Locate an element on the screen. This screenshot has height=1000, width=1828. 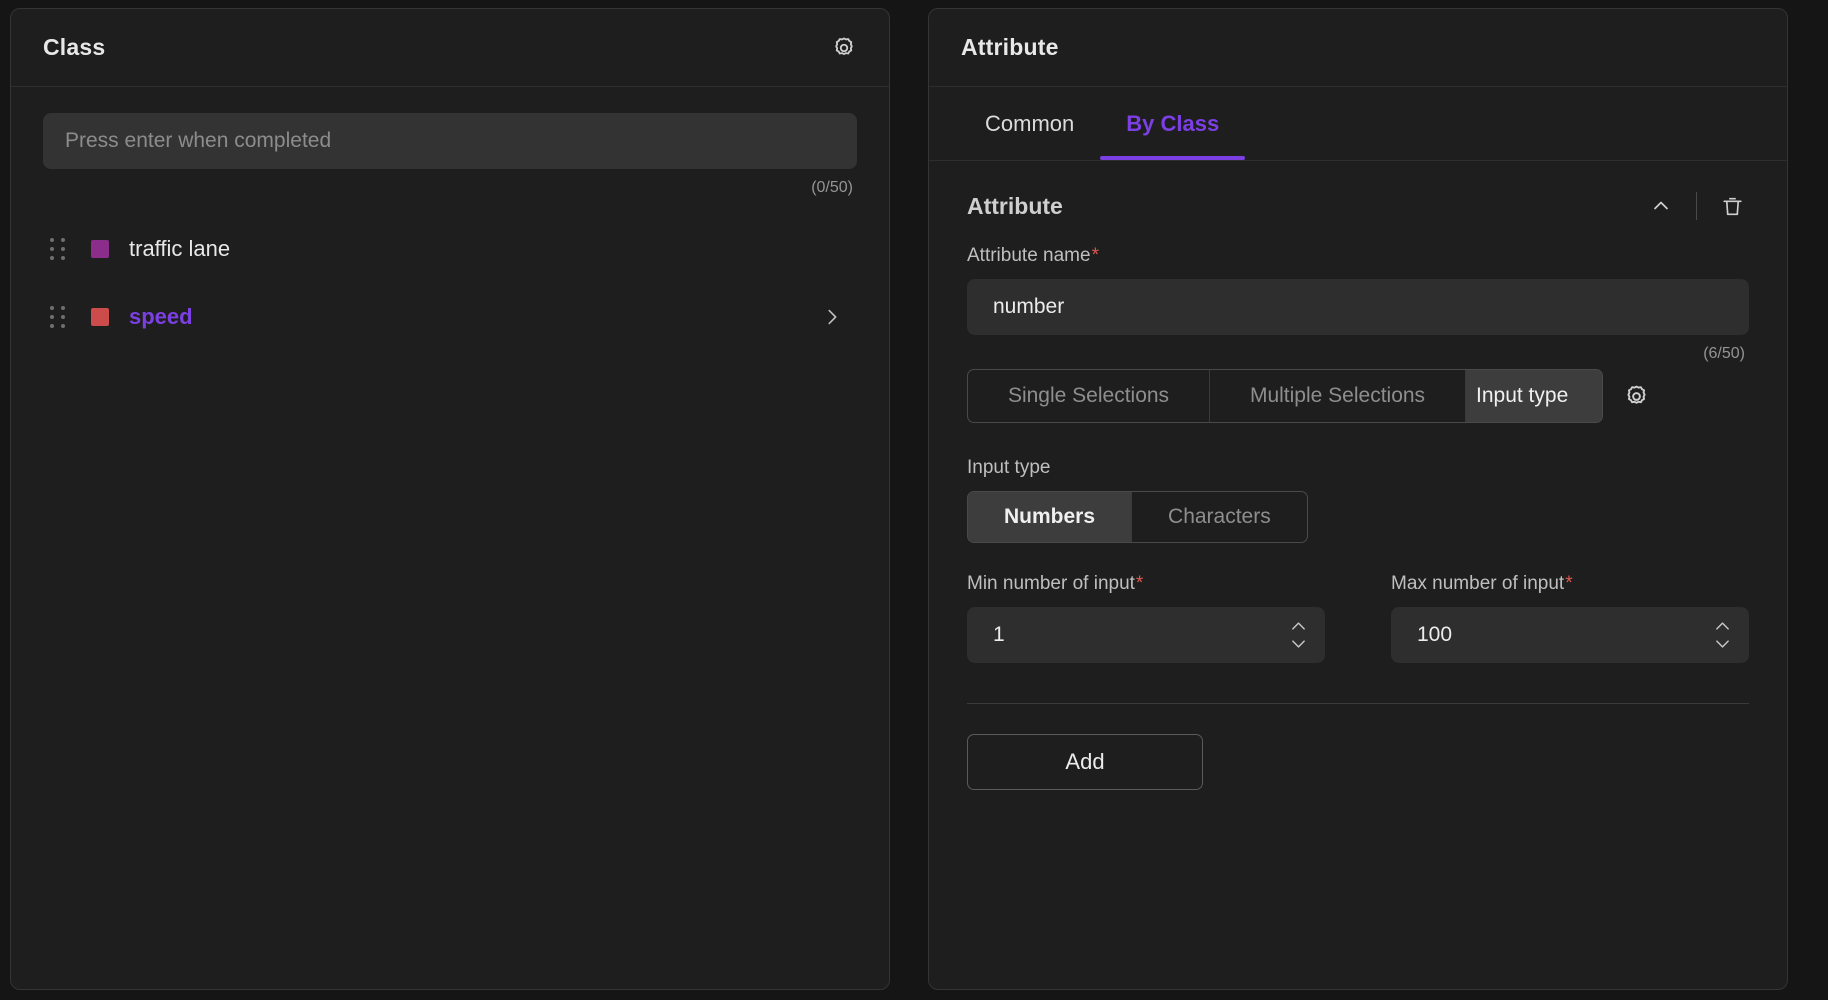
attribute-name-label: Attribute name* is located at coordinates (1358, 256).